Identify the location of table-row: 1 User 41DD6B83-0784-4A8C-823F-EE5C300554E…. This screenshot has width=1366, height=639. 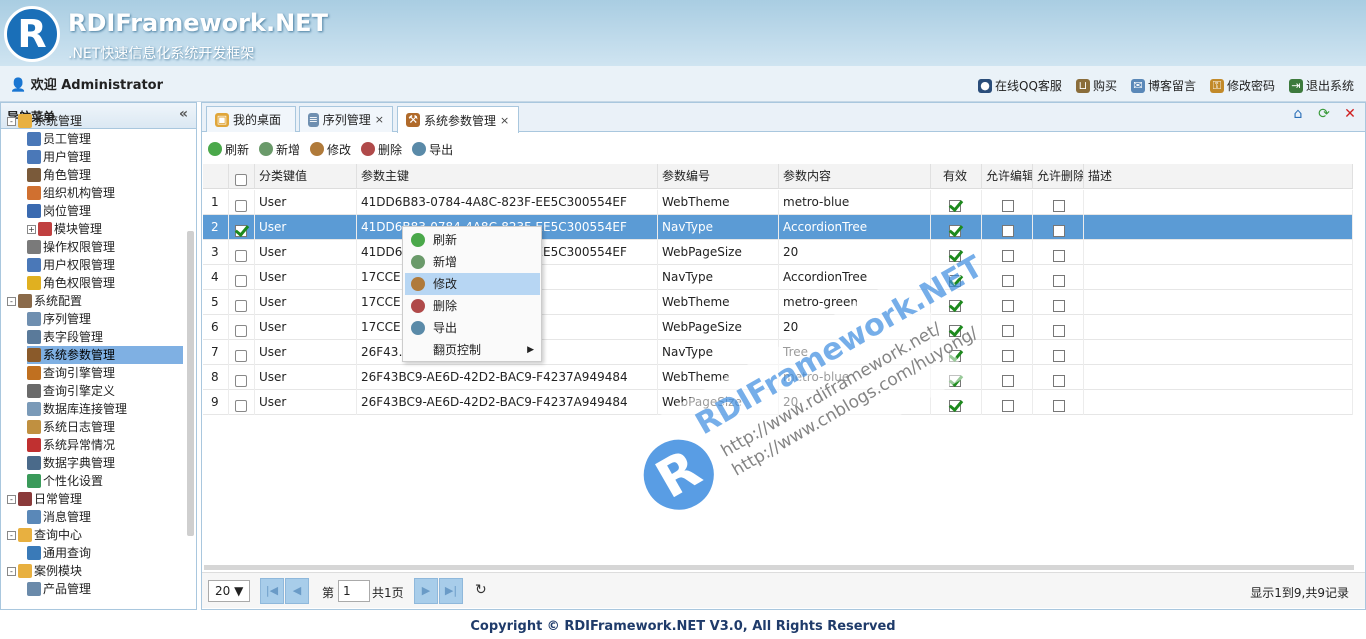
(778, 202).